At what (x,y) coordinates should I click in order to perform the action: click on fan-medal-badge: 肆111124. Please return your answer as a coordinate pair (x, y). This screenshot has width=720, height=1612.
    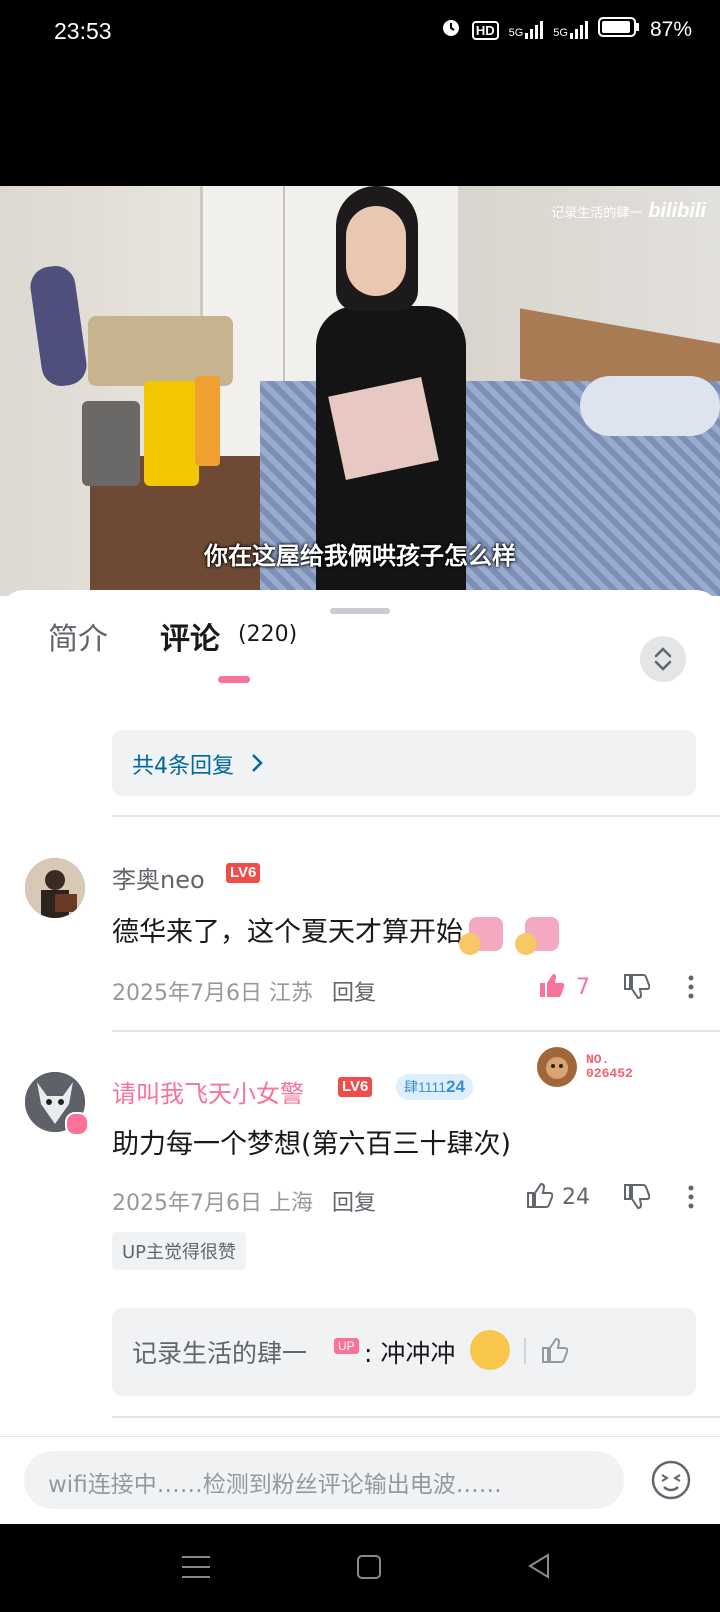
    Looking at the image, I should click on (434, 1087).